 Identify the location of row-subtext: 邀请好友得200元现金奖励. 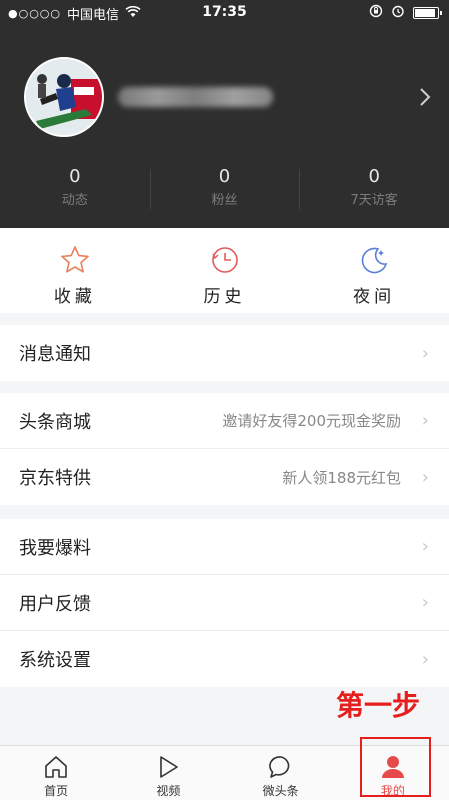
(311, 421).